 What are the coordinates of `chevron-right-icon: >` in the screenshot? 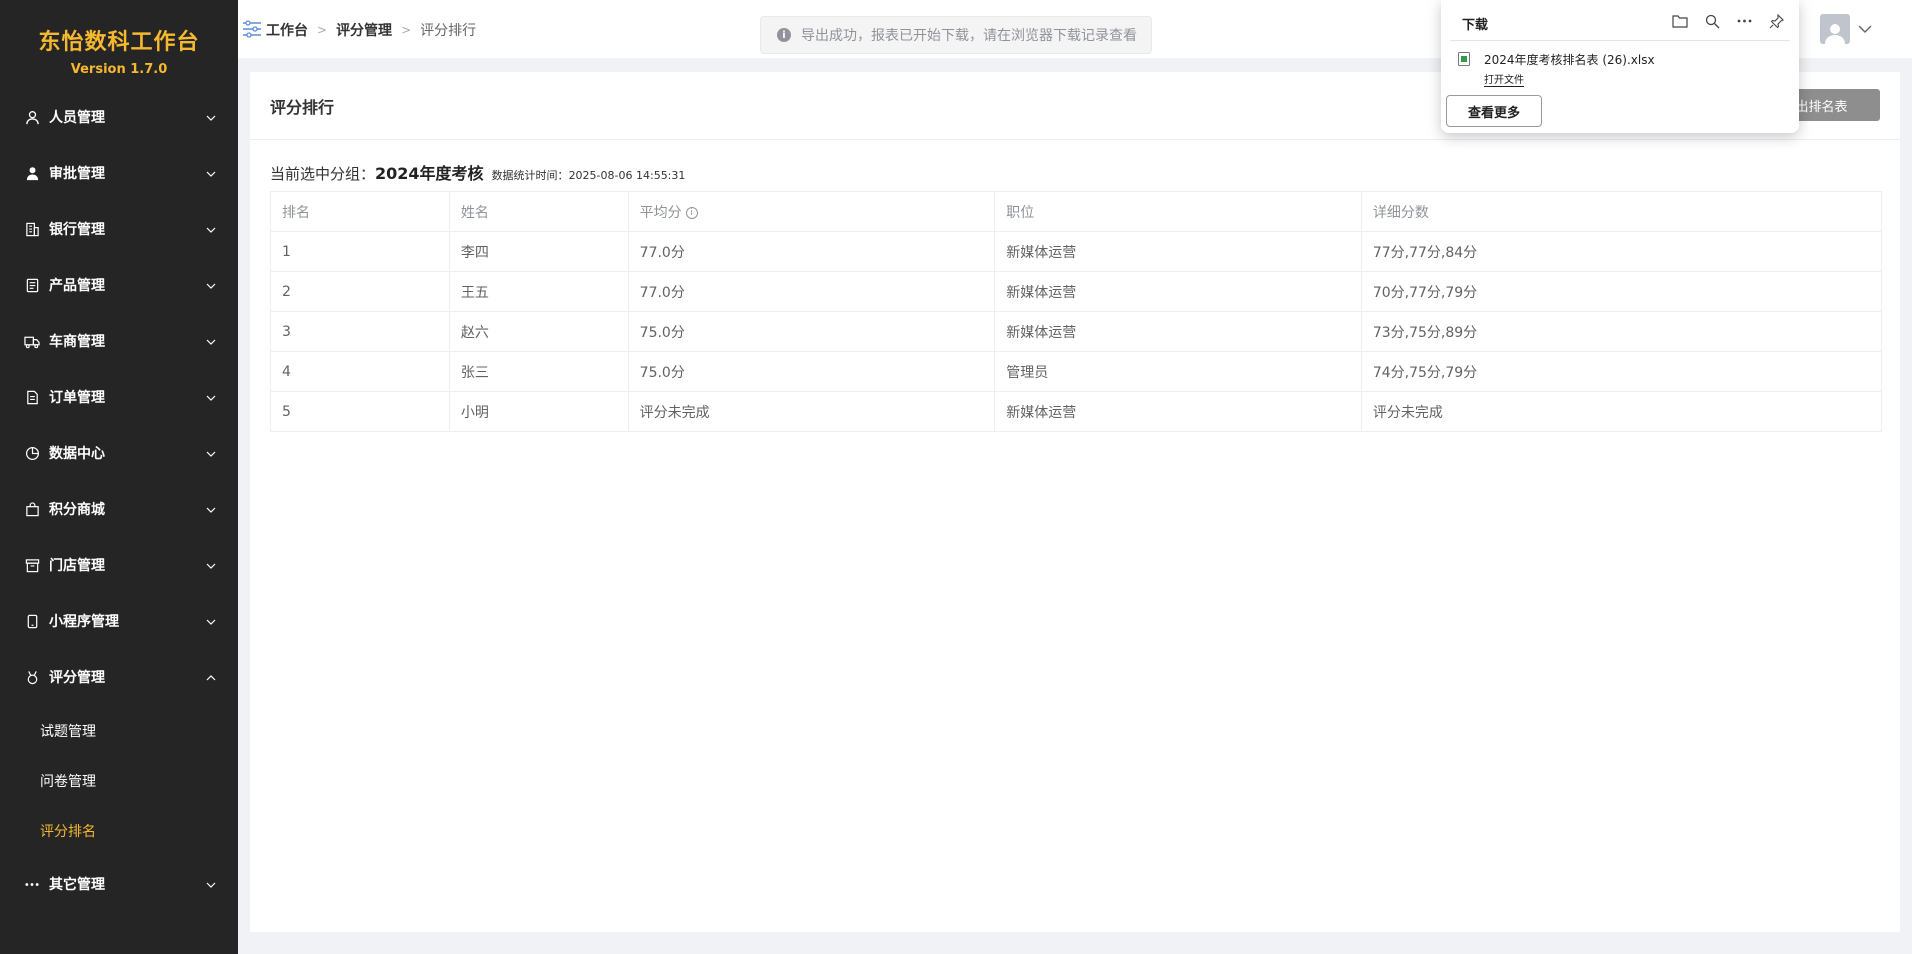 It's located at (406, 30).